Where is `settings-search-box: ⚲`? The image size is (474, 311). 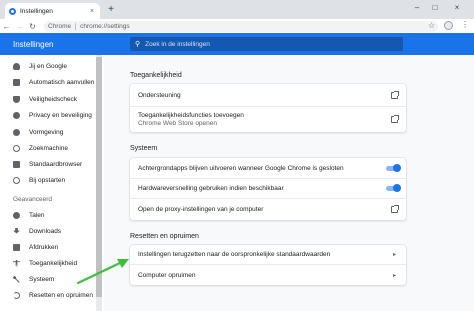
settings-search-box: ⚲ is located at coordinates (266, 44).